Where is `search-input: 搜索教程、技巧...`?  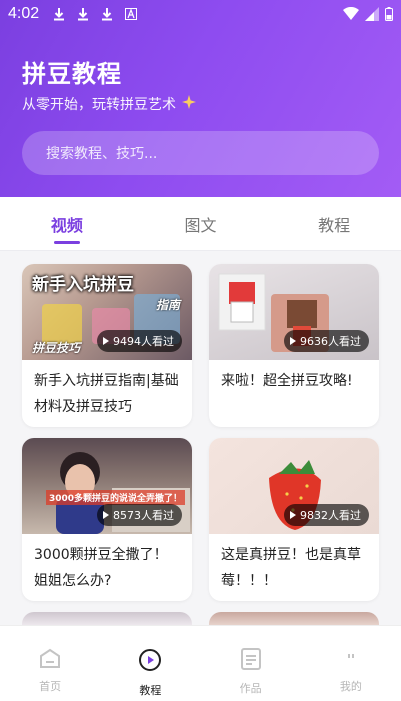 search-input: 搜索教程、技巧... is located at coordinates (200, 153).